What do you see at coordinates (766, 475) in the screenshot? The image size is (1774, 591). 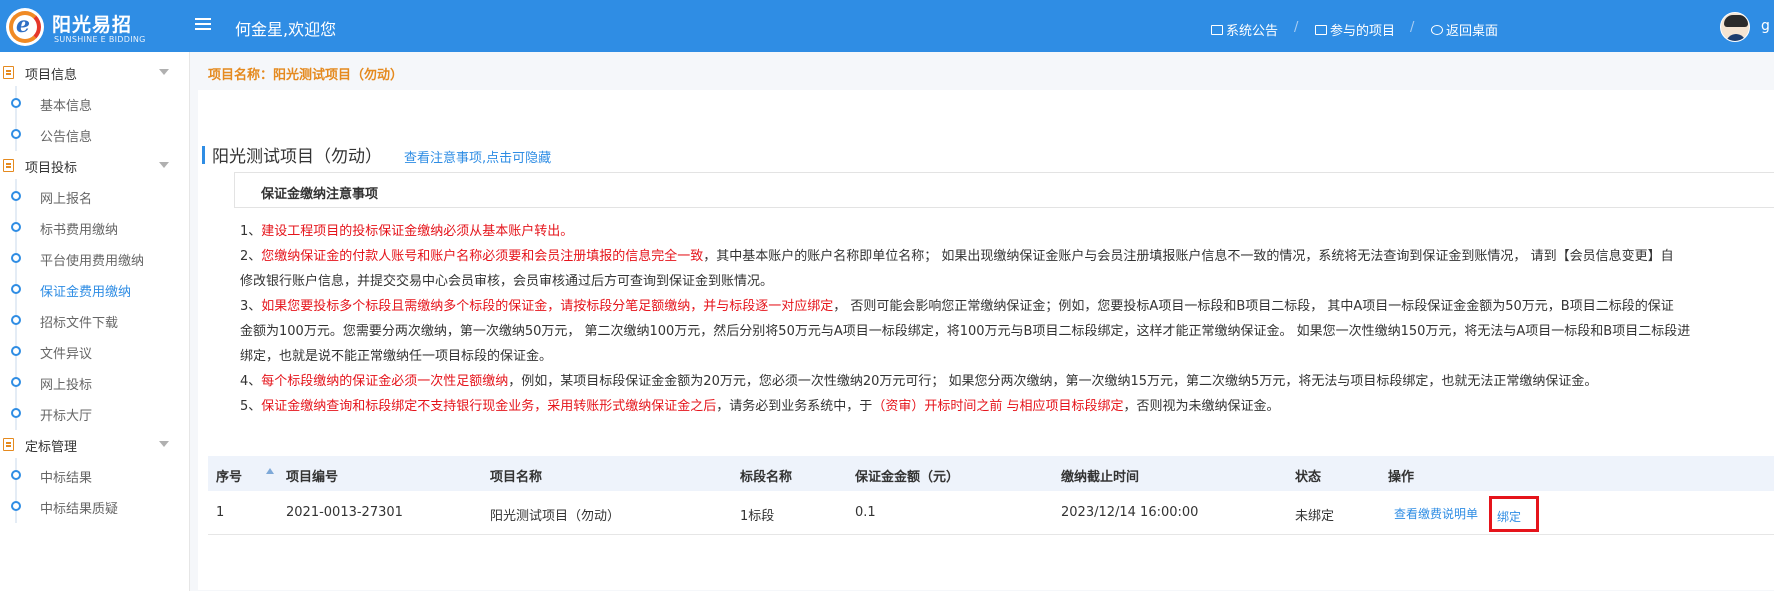 I see `column-header: 标段名称` at bounding box center [766, 475].